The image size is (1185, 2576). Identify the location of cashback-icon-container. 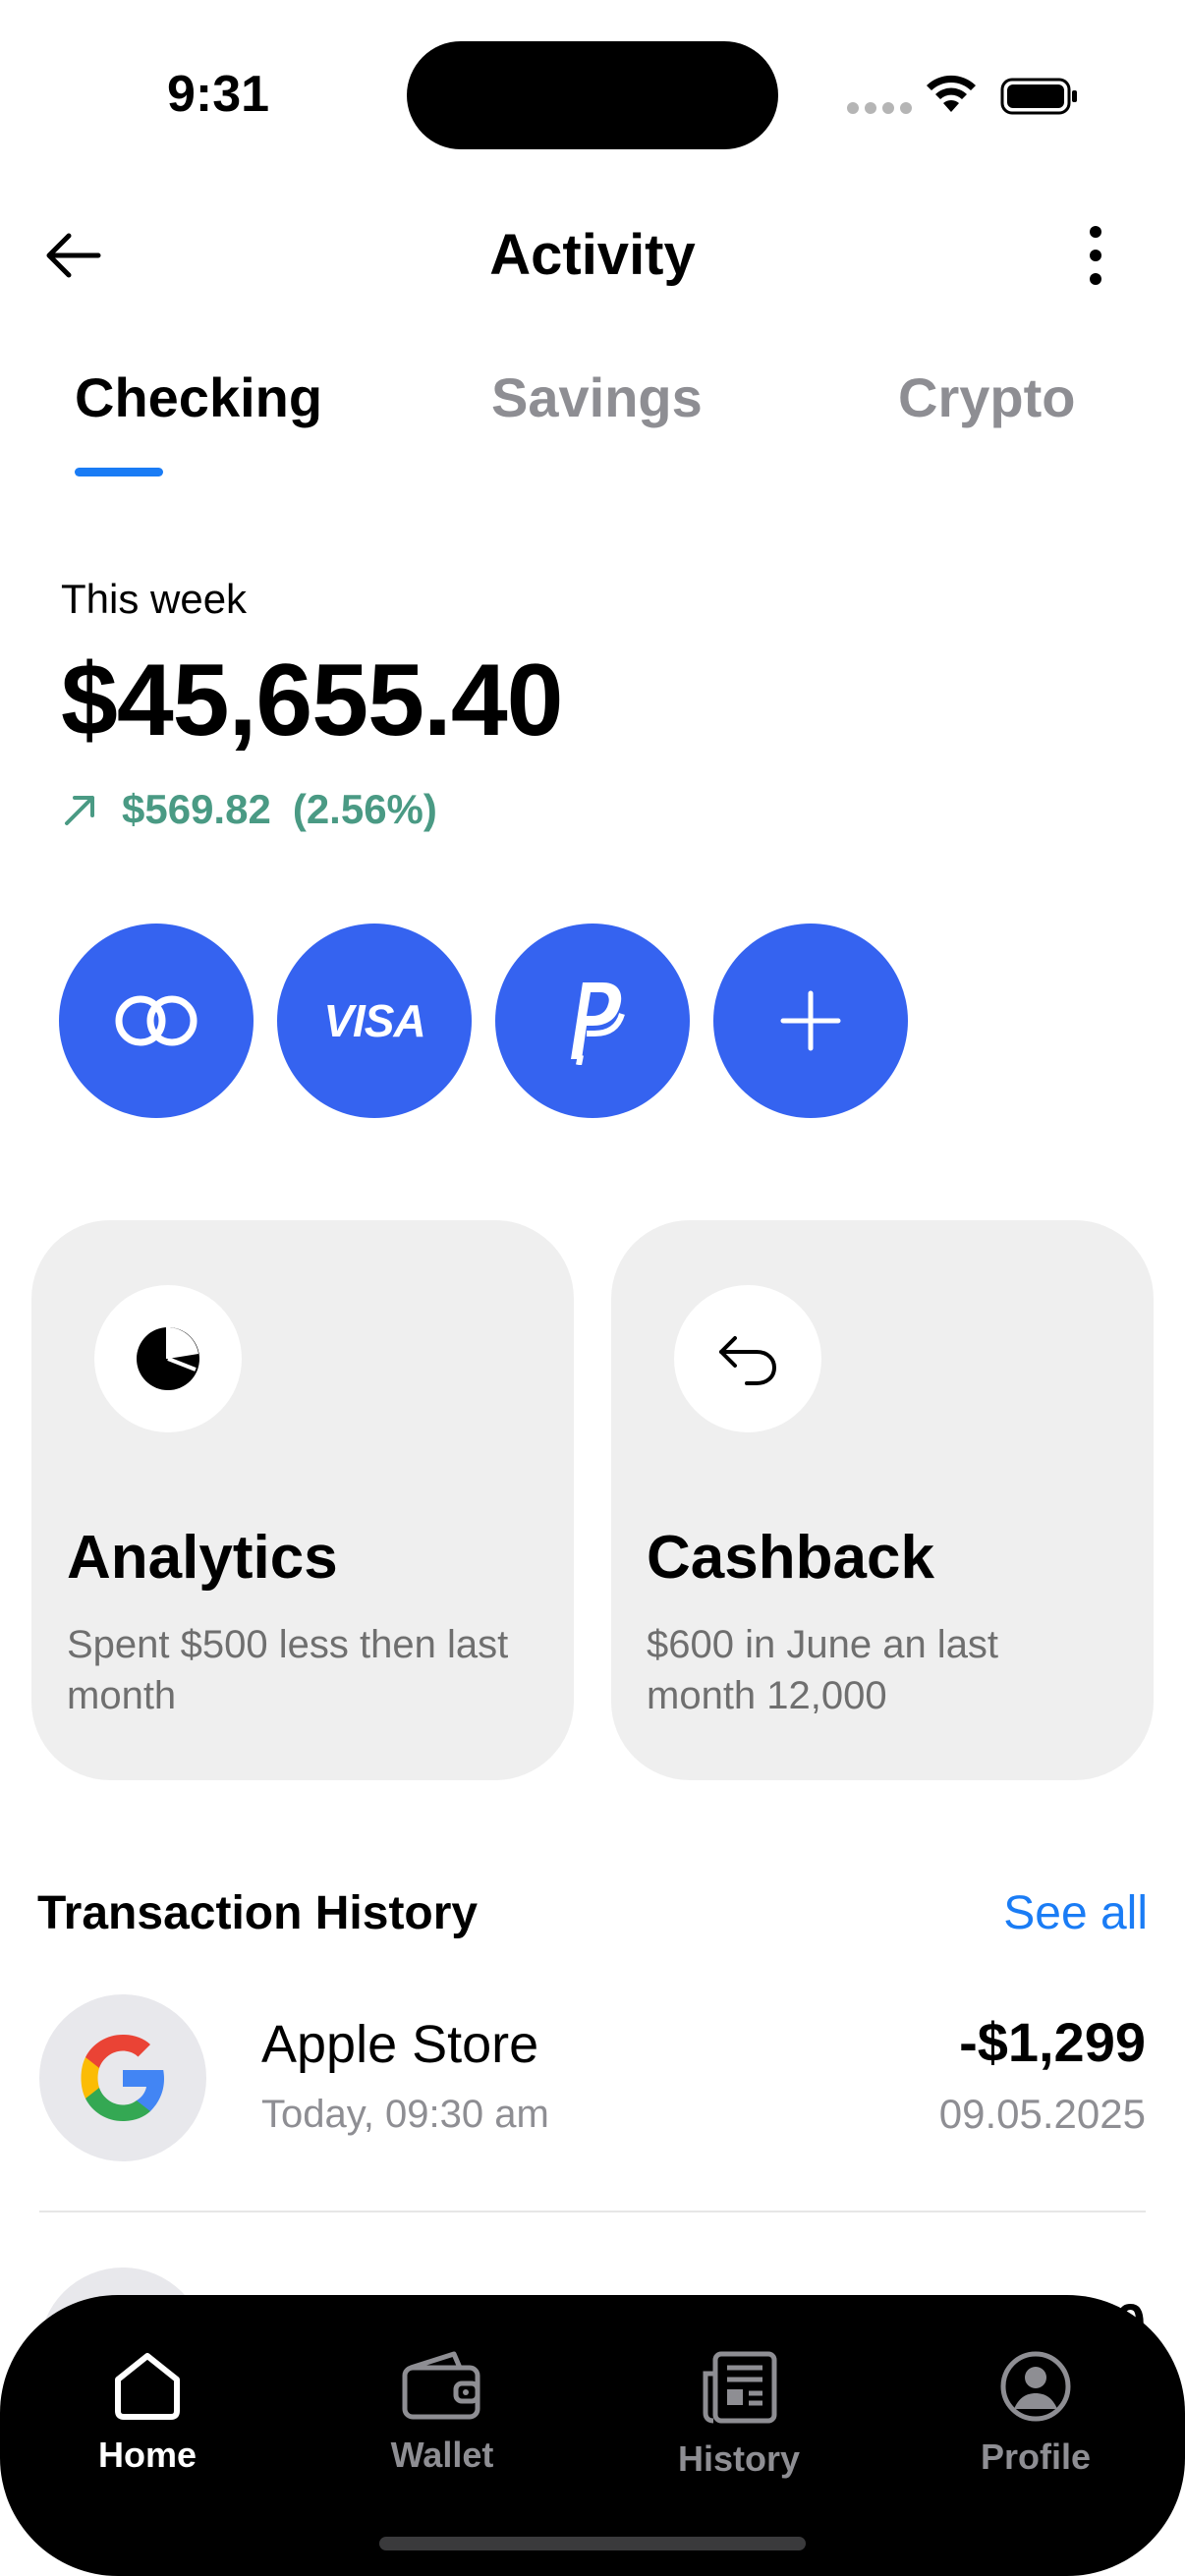
(748, 1358).